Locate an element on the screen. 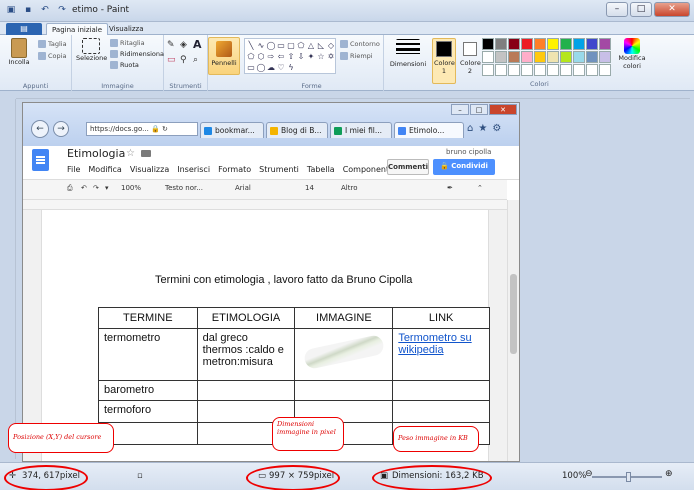 The height and width of the screenshot is (490, 694). shapes-gallery: ╲ ∿ ◯ ▭ ▢ ⬠ △ ◺ ◇ ⬠ ⬡ ⇨ ⇦ ⇧ ⇩ ✦ ☆ ✡ ▭ ◯ ☁ ♡ ϟ is located at coordinates (290, 56).